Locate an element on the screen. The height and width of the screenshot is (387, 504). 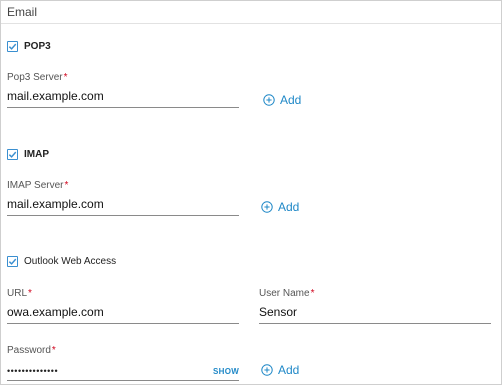
owa-username-underline is located at coordinates (375, 323).